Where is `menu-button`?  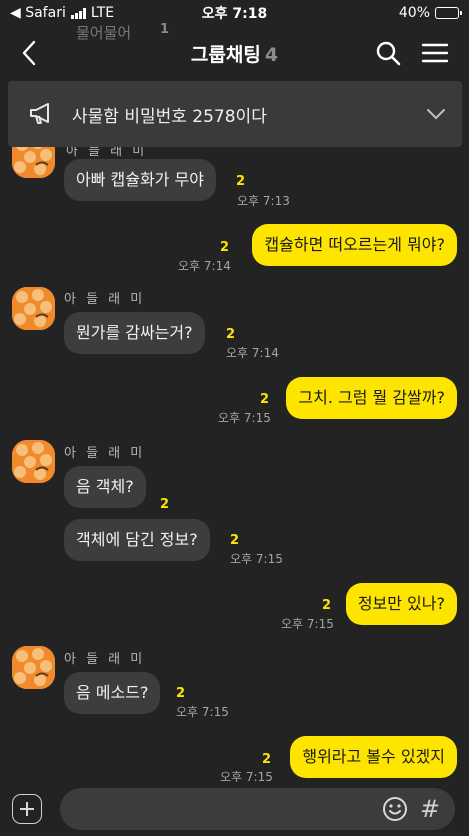
menu-button is located at coordinates (435, 53).